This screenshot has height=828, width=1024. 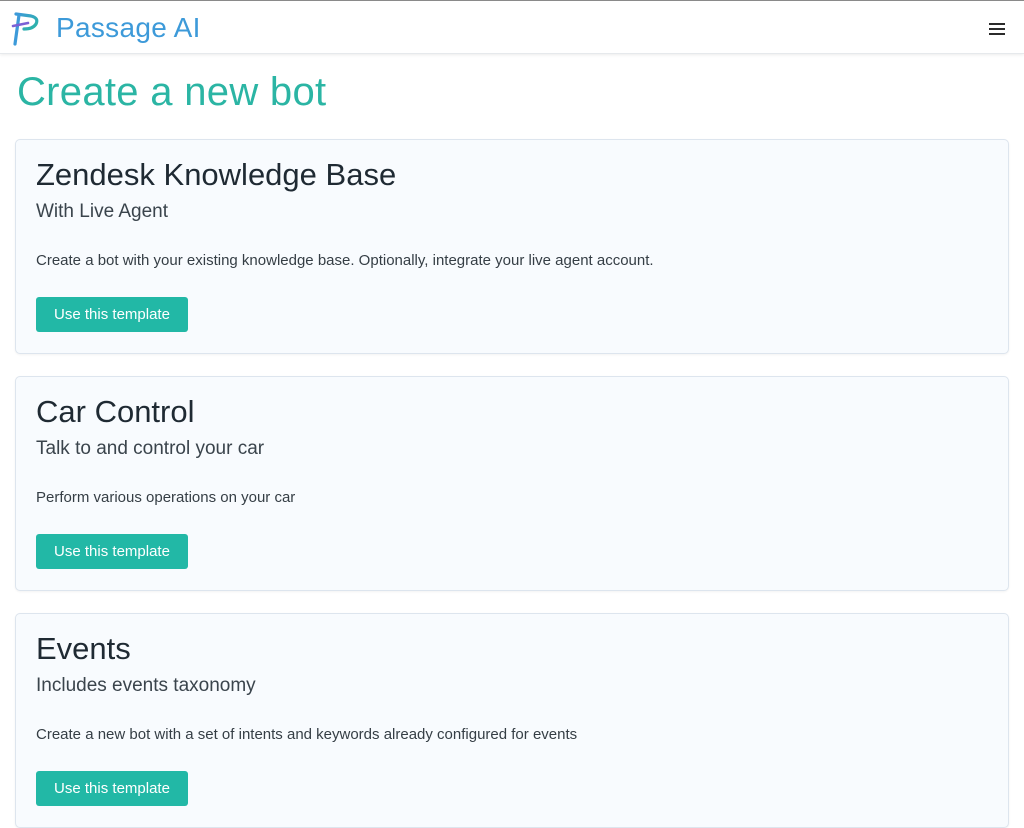 I want to click on brand-name: Passage AI, so click(x=128, y=28).